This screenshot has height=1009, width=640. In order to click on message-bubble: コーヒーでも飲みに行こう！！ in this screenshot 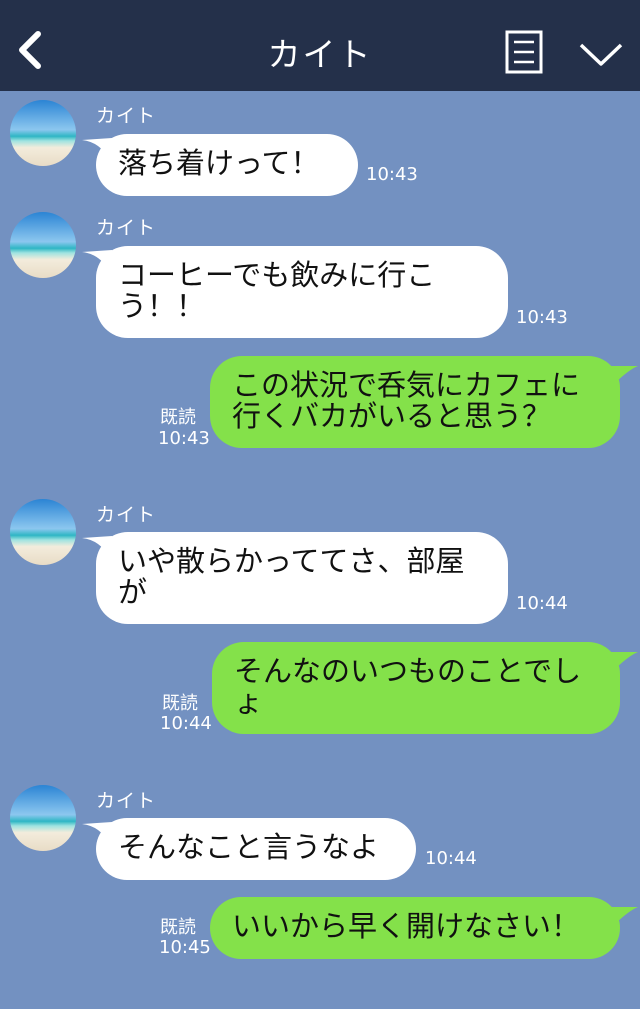, I will do `click(302, 292)`.